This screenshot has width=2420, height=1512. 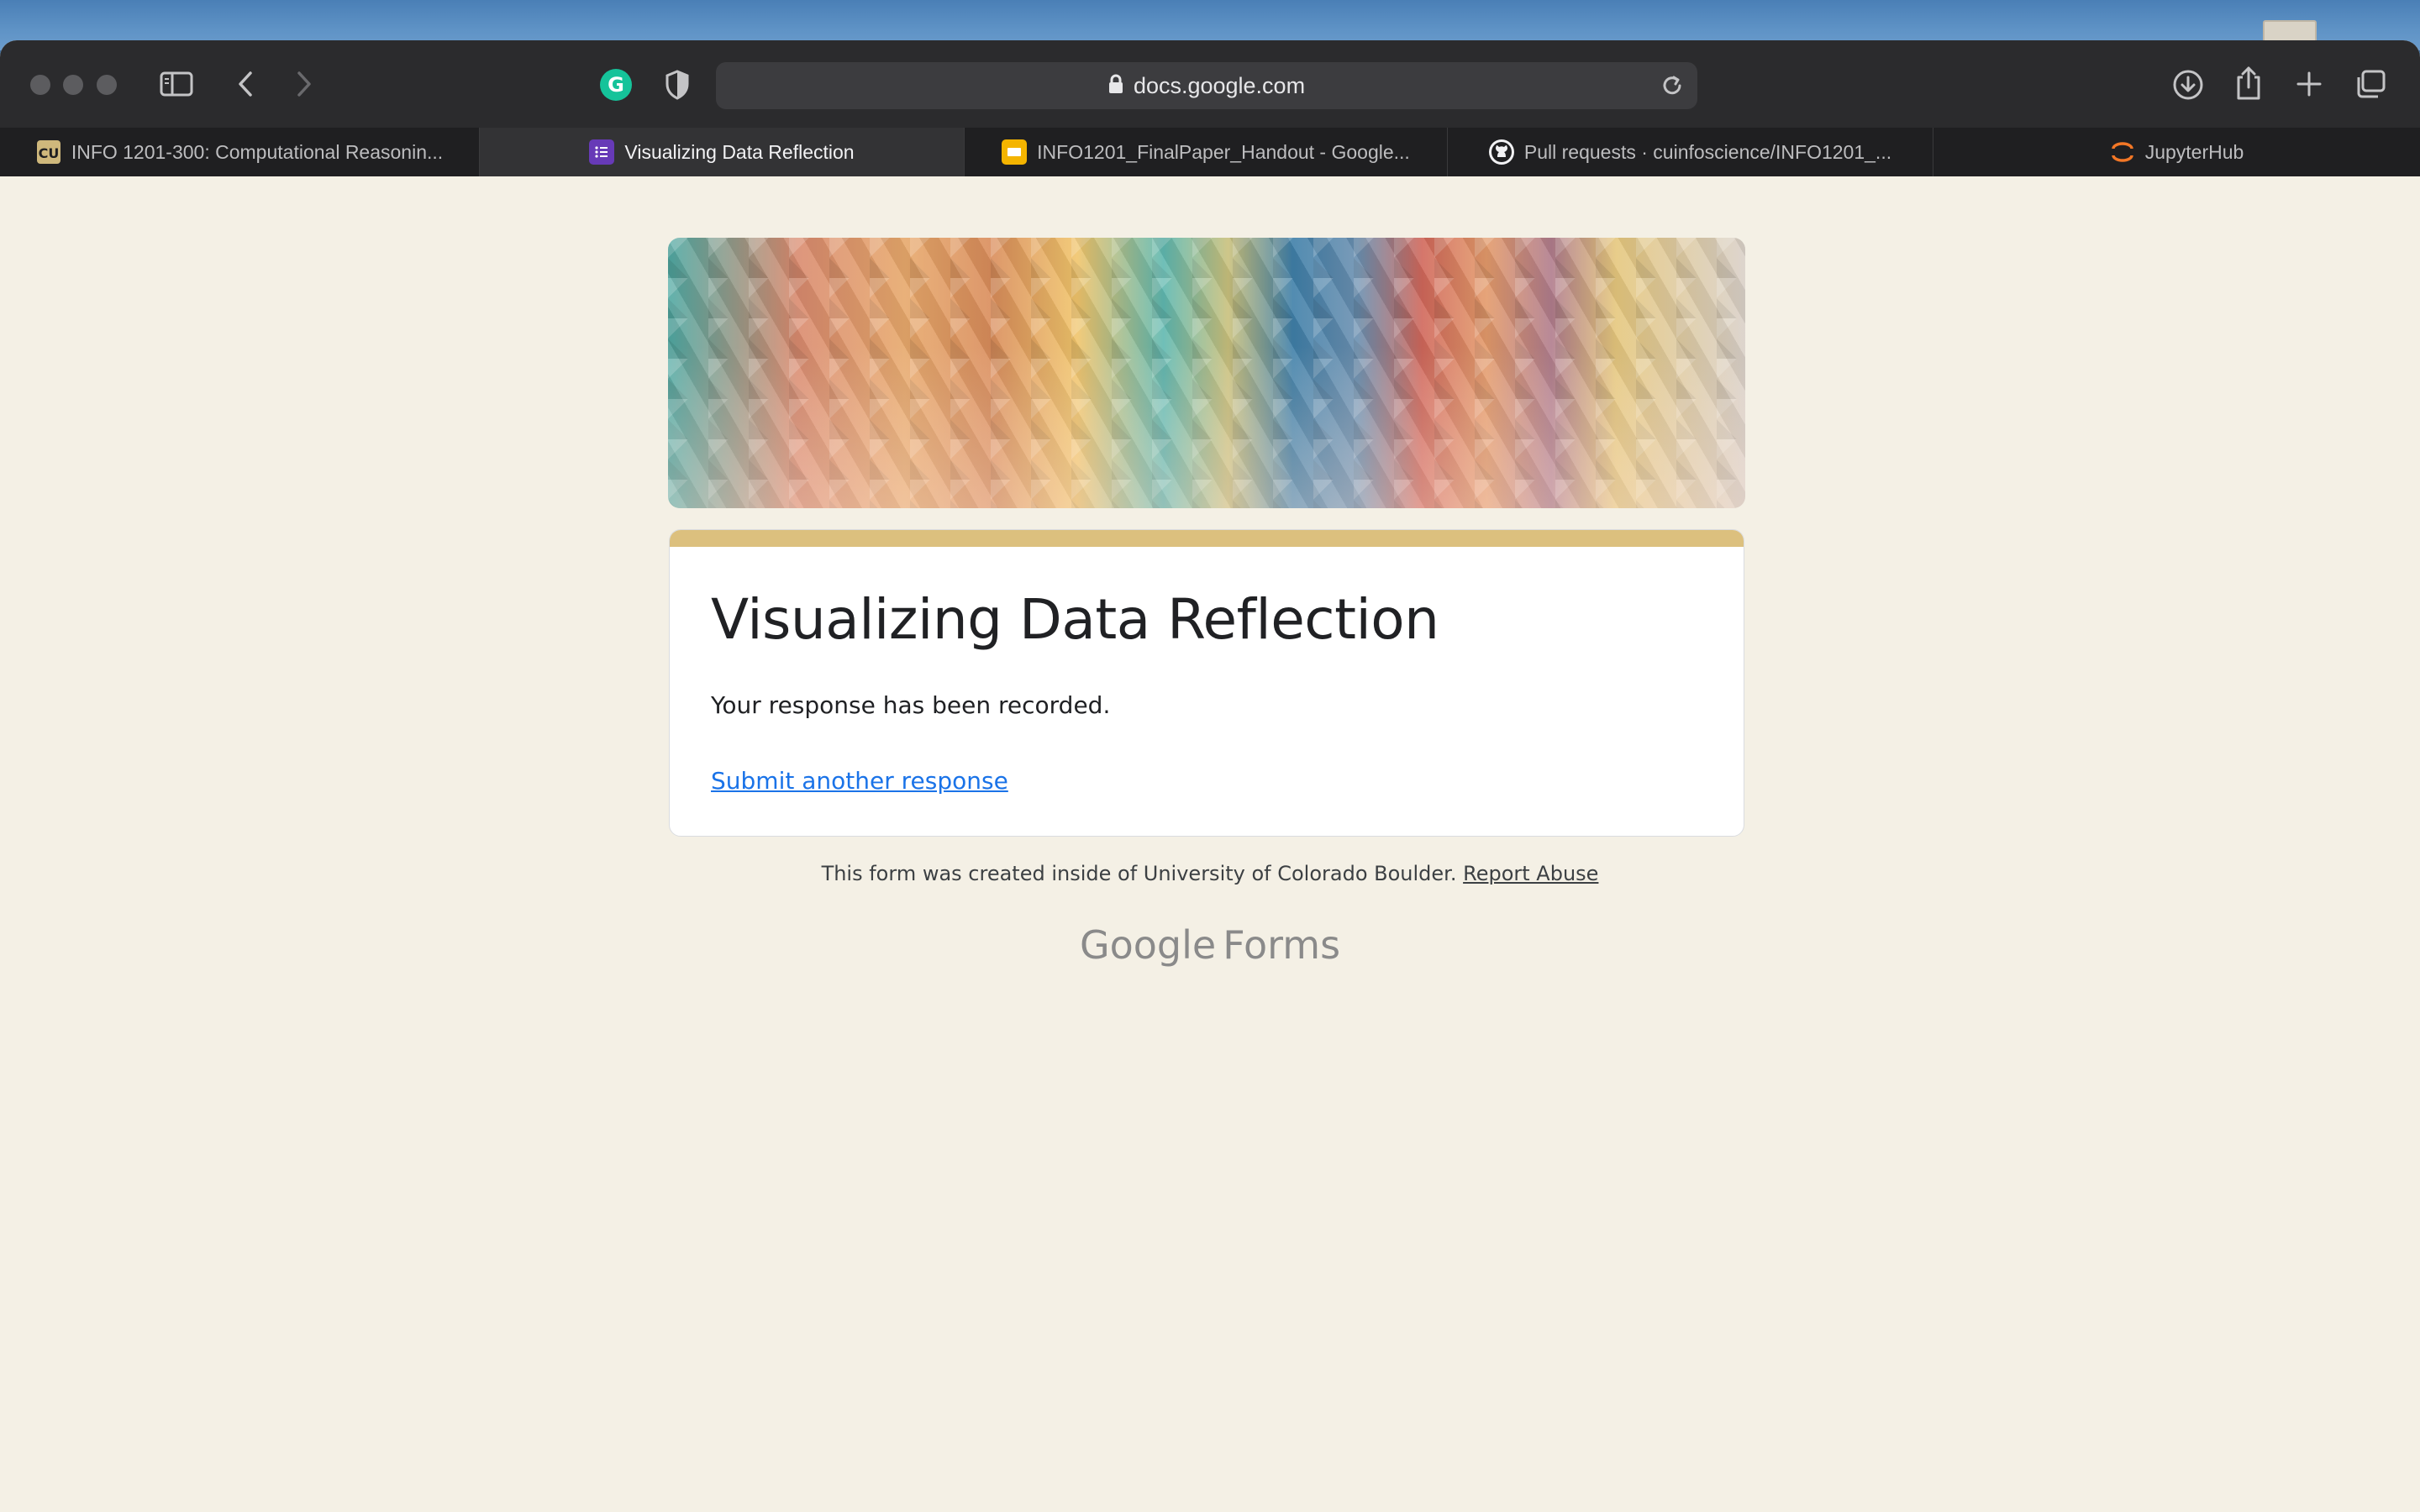 What do you see at coordinates (176, 84) in the screenshot?
I see `sidebar-toggle-icon` at bounding box center [176, 84].